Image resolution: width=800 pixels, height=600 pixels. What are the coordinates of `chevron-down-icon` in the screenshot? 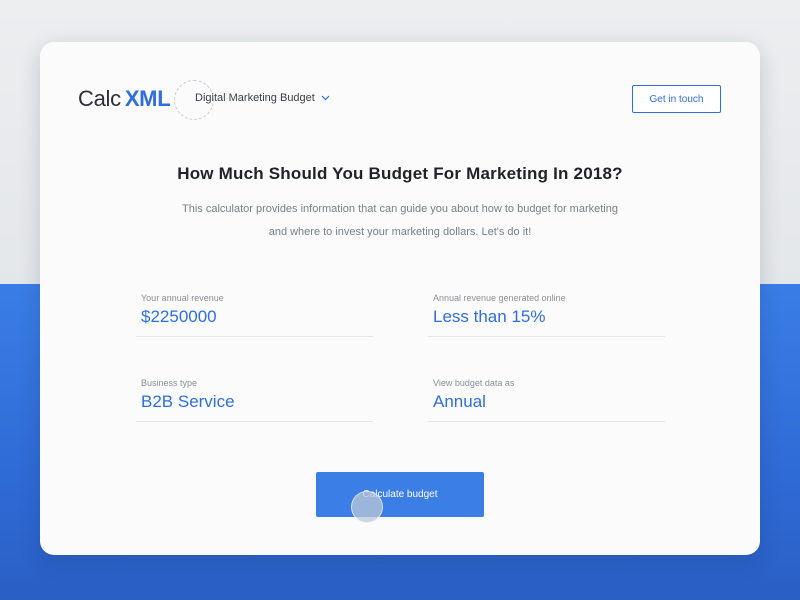 It's located at (325, 98).